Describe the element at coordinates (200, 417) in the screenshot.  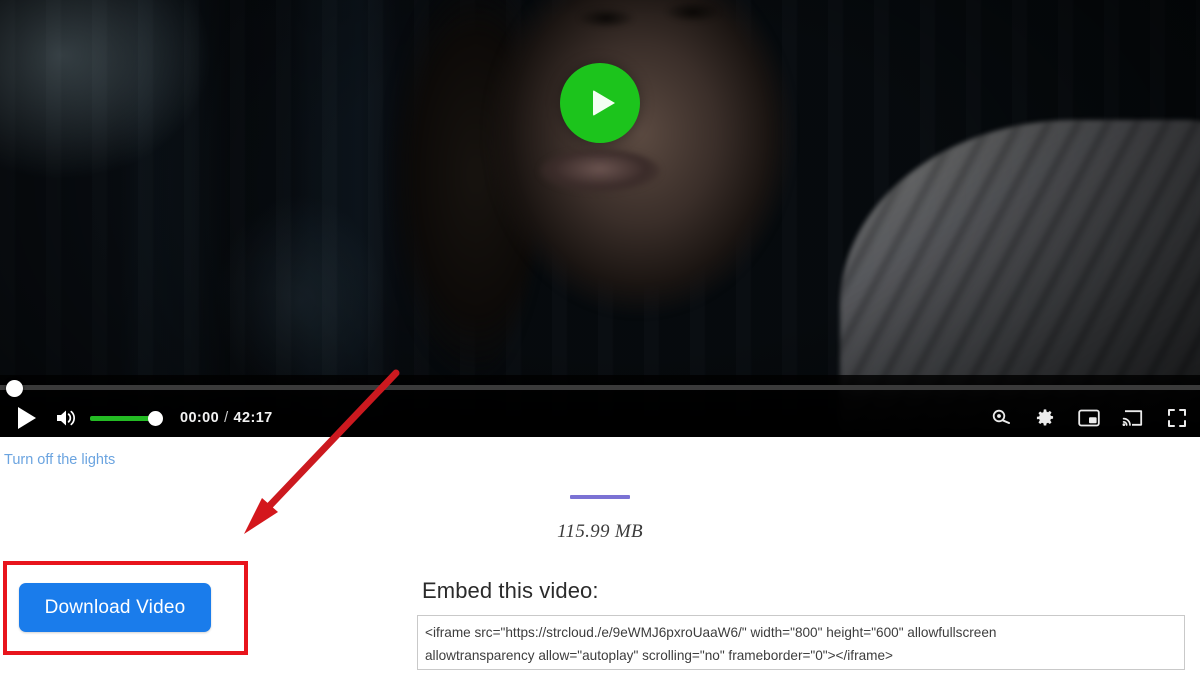
I see `current-time: 00:00` at that location.